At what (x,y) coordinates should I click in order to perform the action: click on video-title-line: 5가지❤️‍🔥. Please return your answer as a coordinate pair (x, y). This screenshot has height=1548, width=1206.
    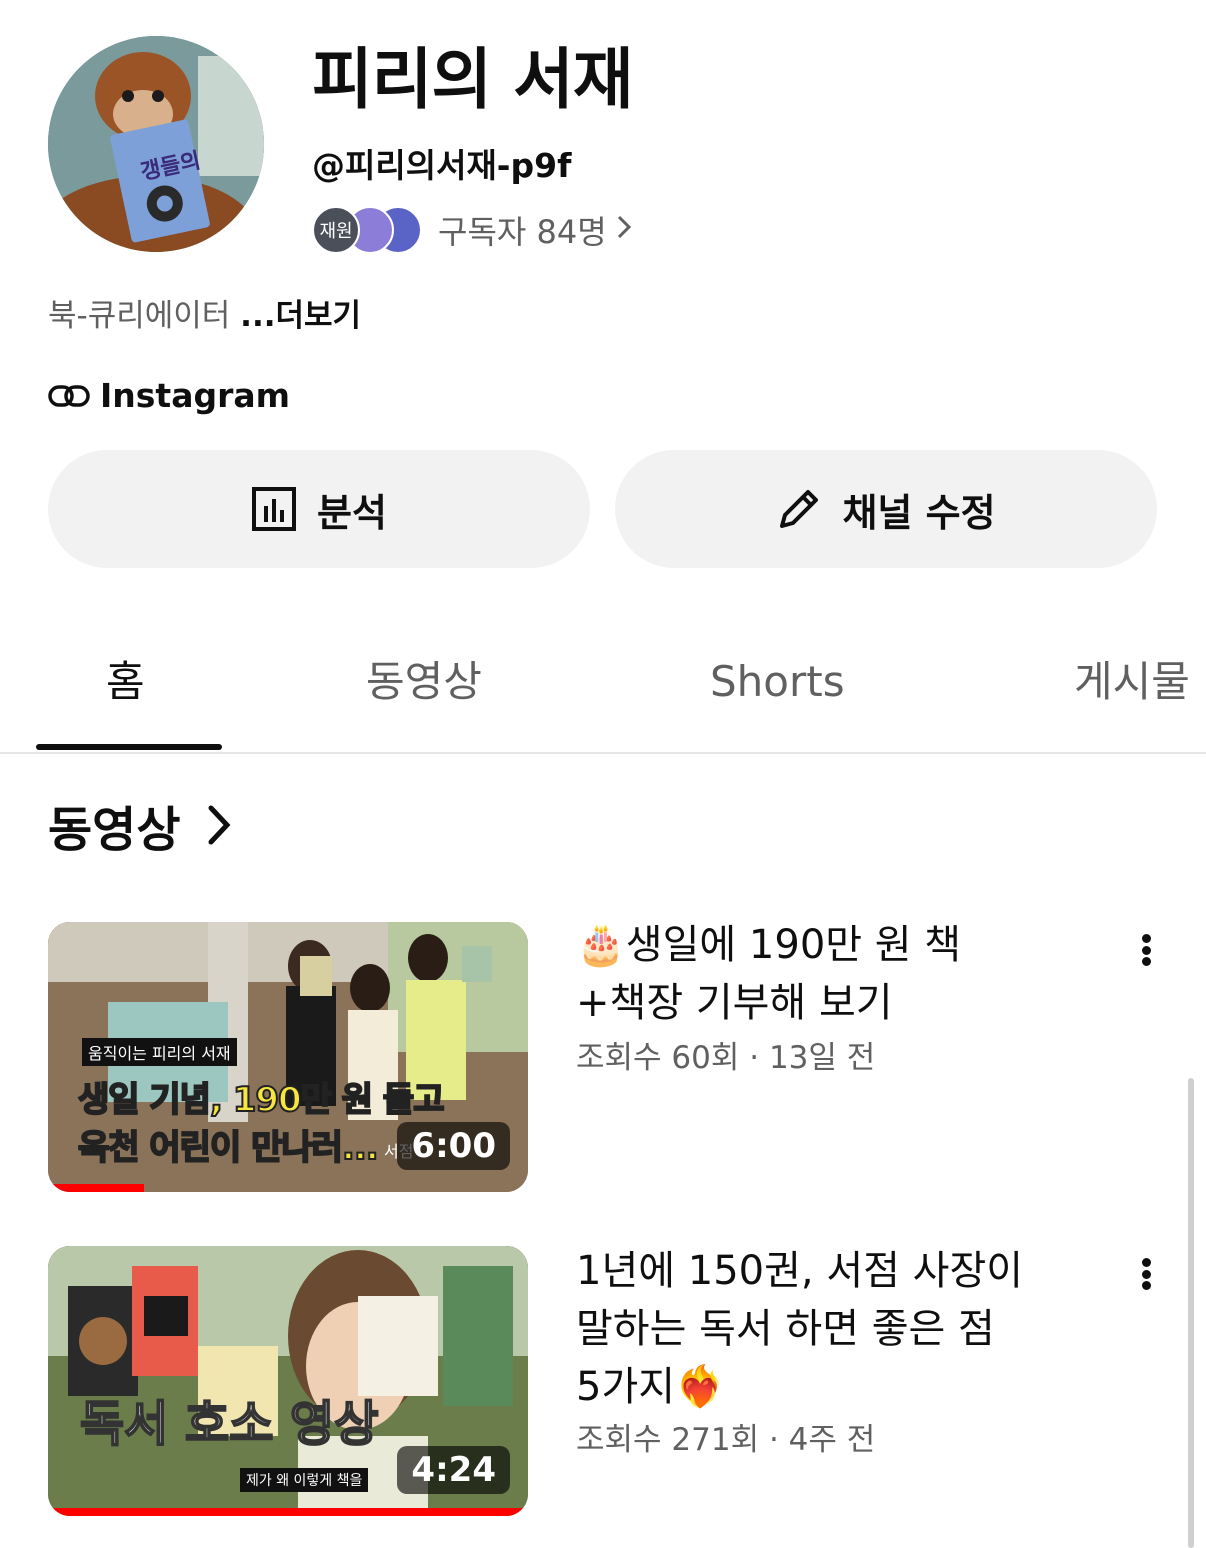
    Looking at the image, I should click on (650, 1387).